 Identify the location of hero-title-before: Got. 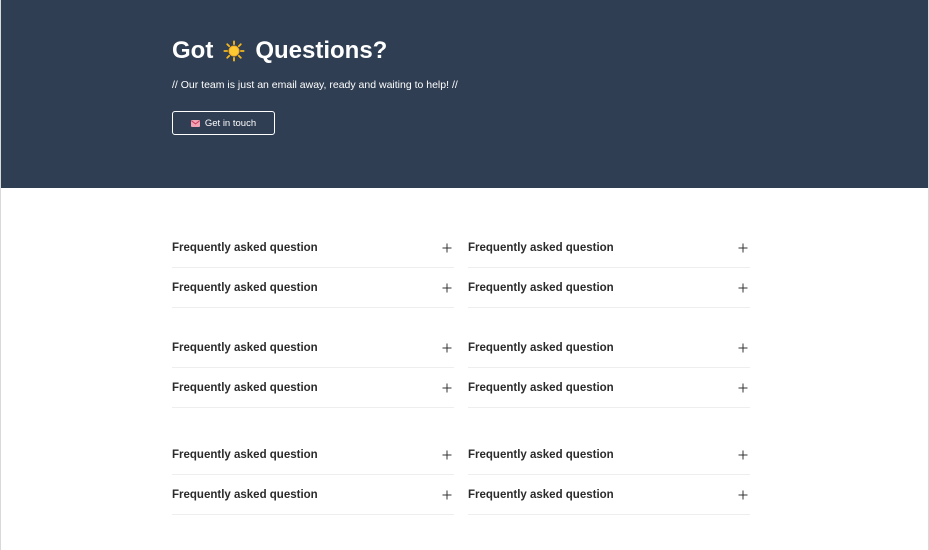
(193, 50).